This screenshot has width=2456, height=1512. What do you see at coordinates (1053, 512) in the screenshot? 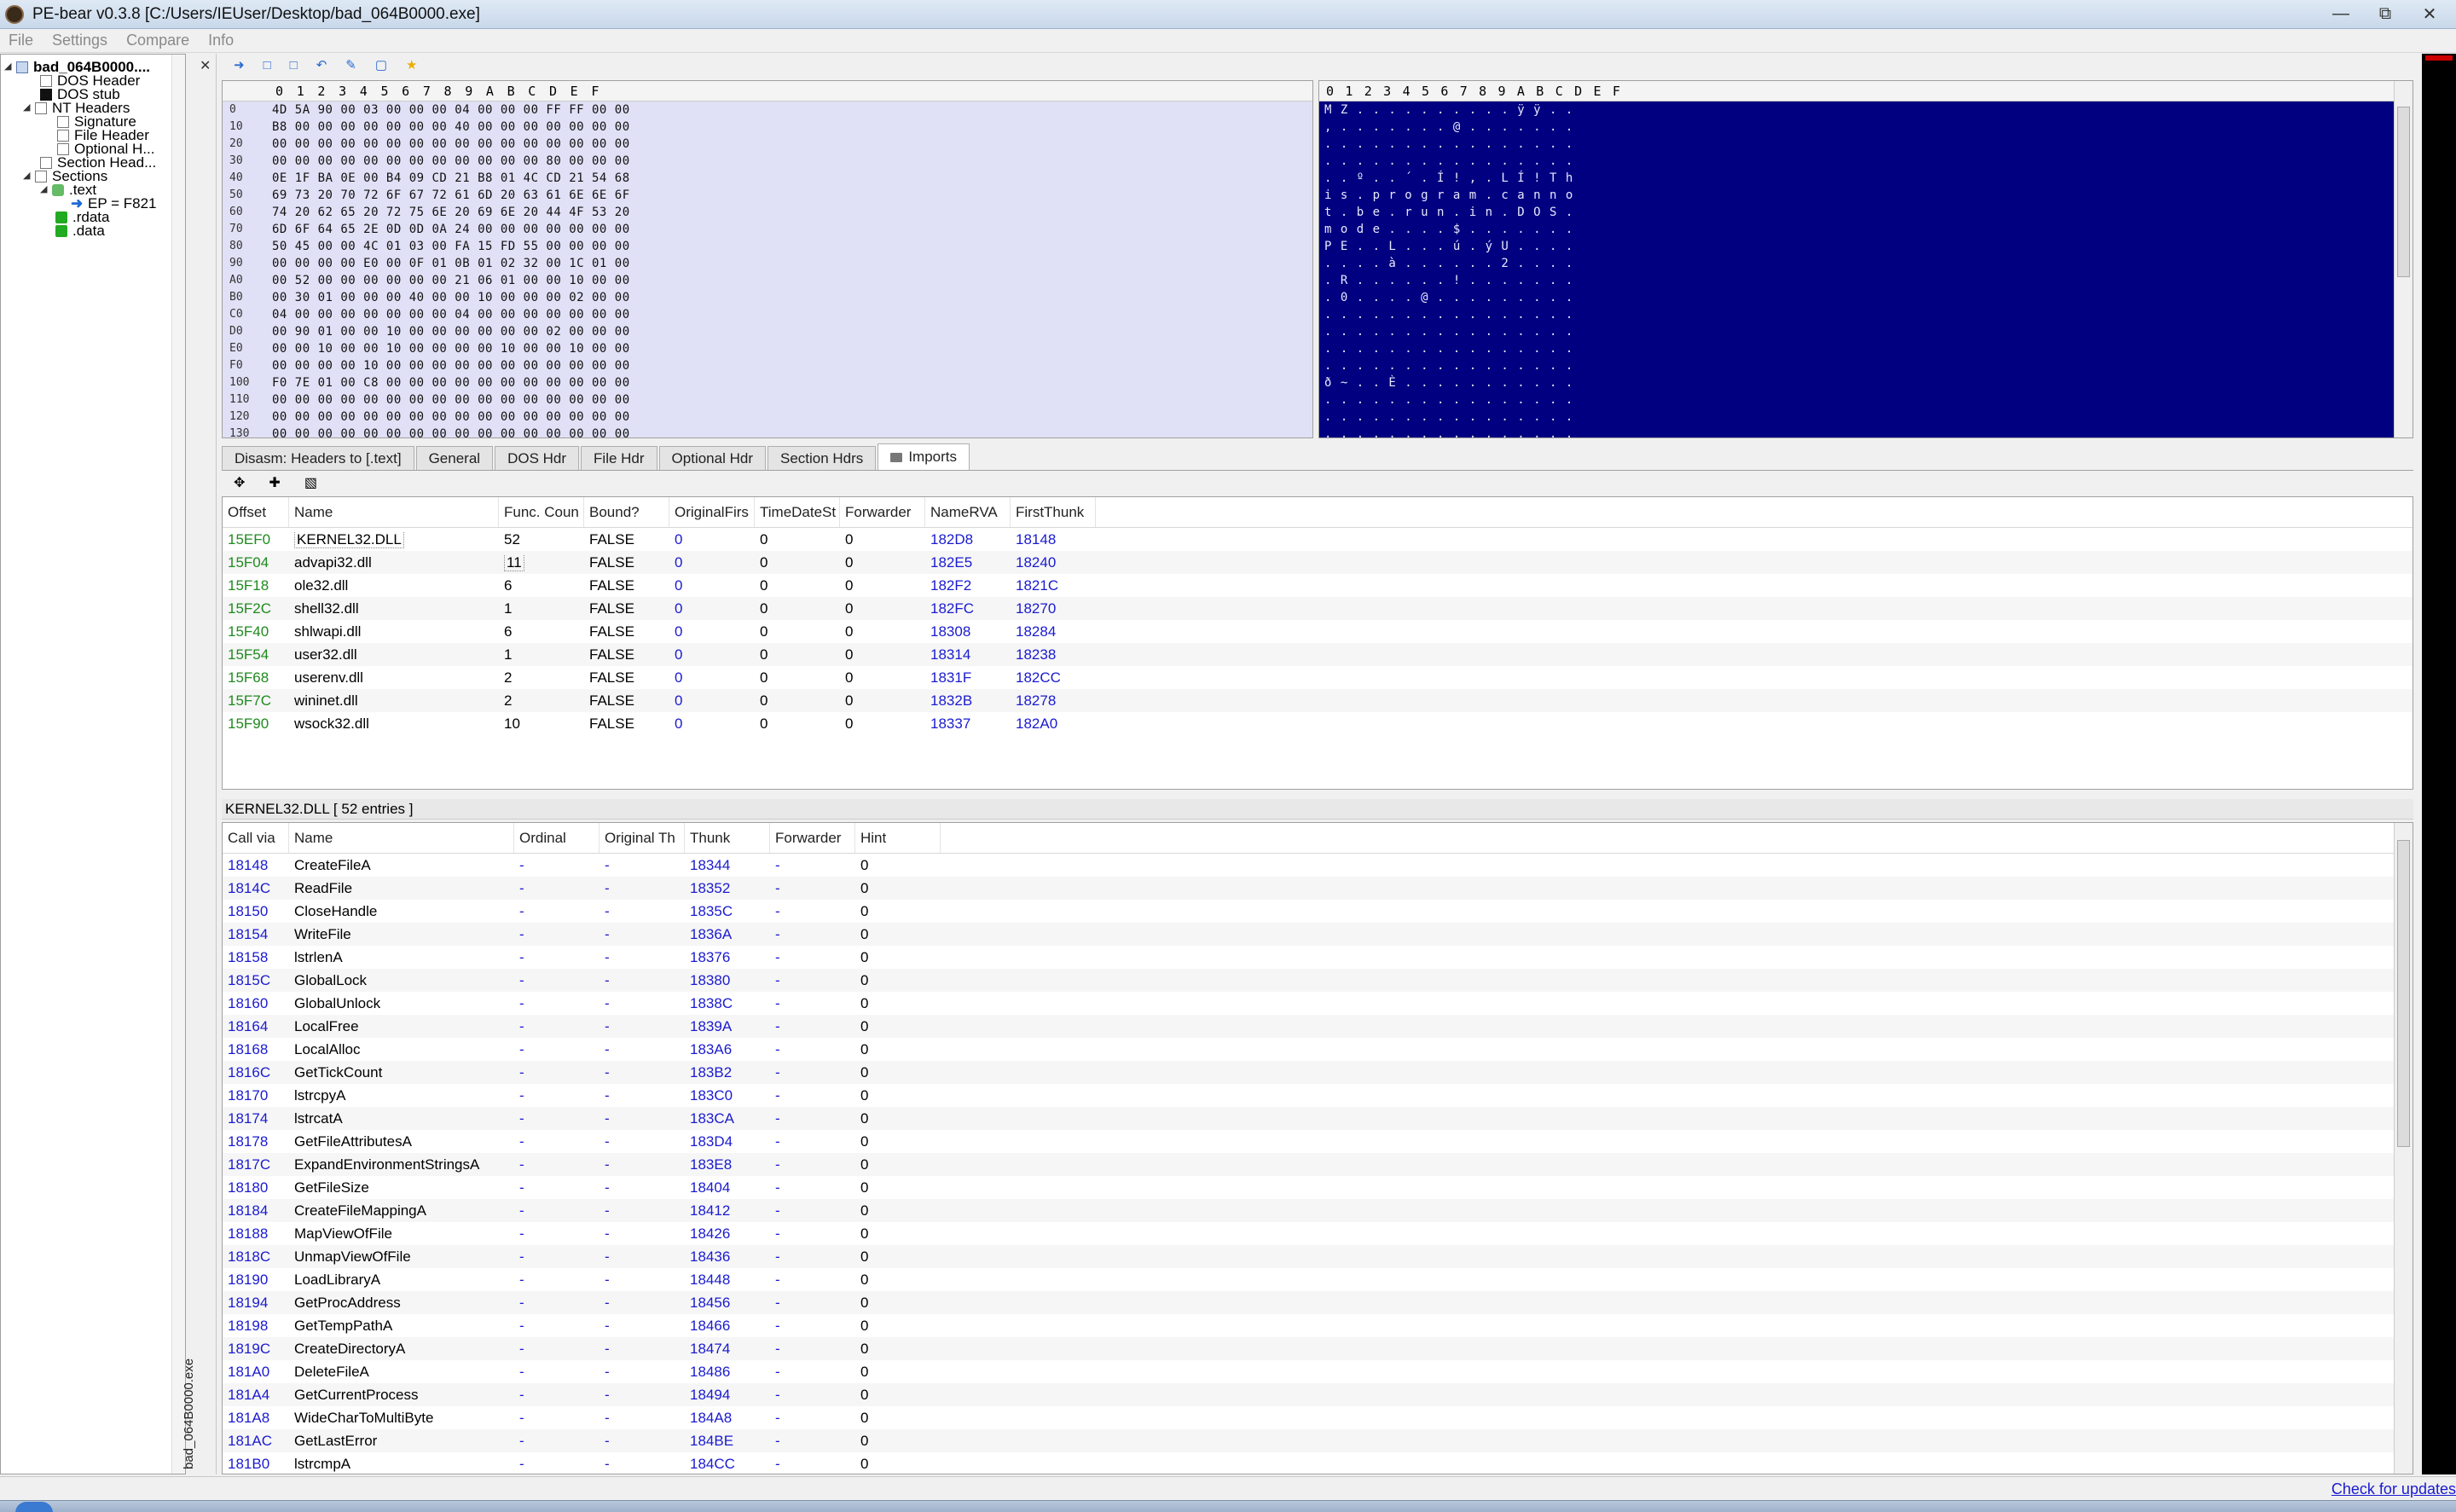
I see `column-header: FirstThunk` at bounding box center [1053, 512].